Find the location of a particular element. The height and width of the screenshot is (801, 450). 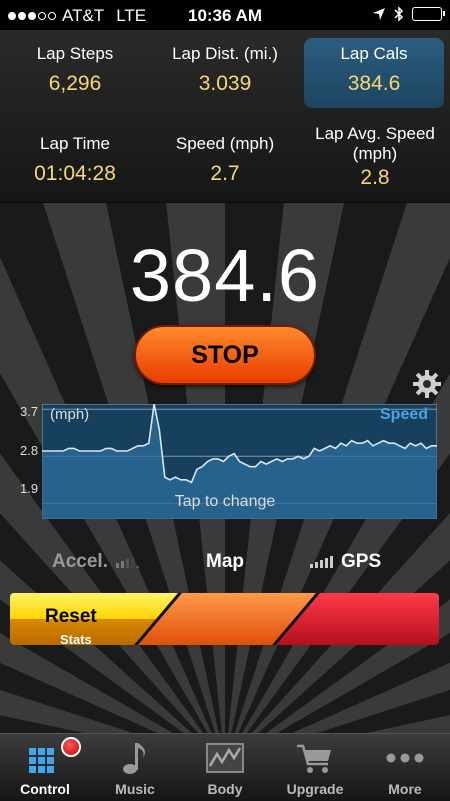

stat-lap-avg-speed: Lap Avg. Speed (mph) 2.8 is located at coordinates (375, 157).